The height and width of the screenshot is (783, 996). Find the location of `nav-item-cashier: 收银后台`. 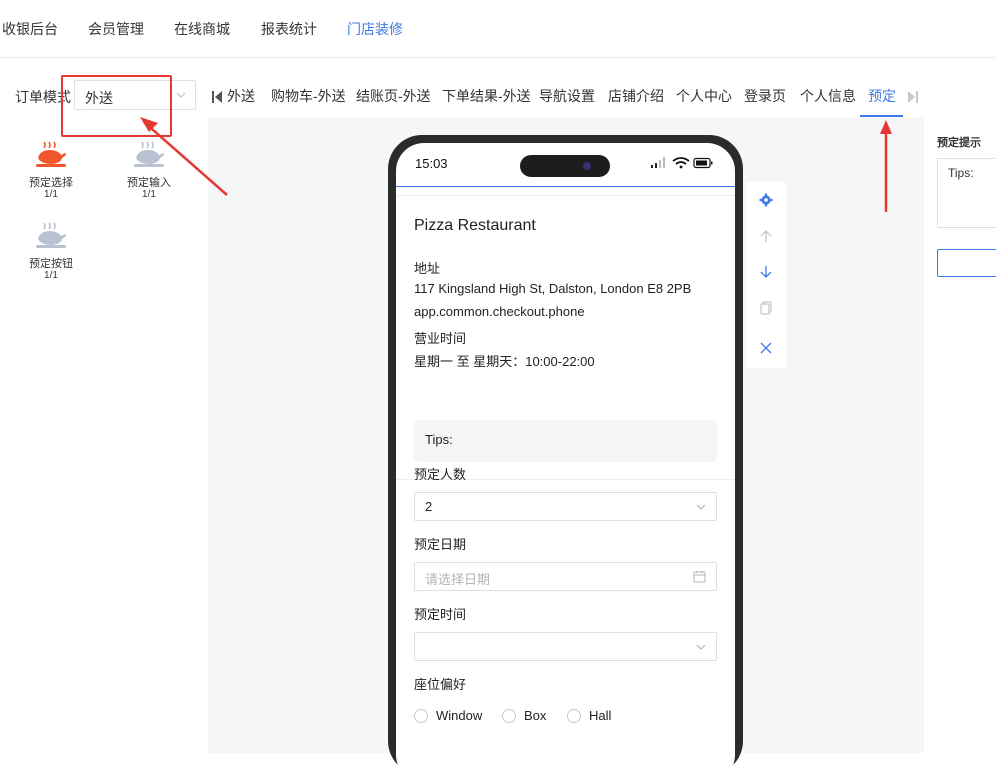

nav-item-cashier: 收银后台 is located at coordinates (30, 29).